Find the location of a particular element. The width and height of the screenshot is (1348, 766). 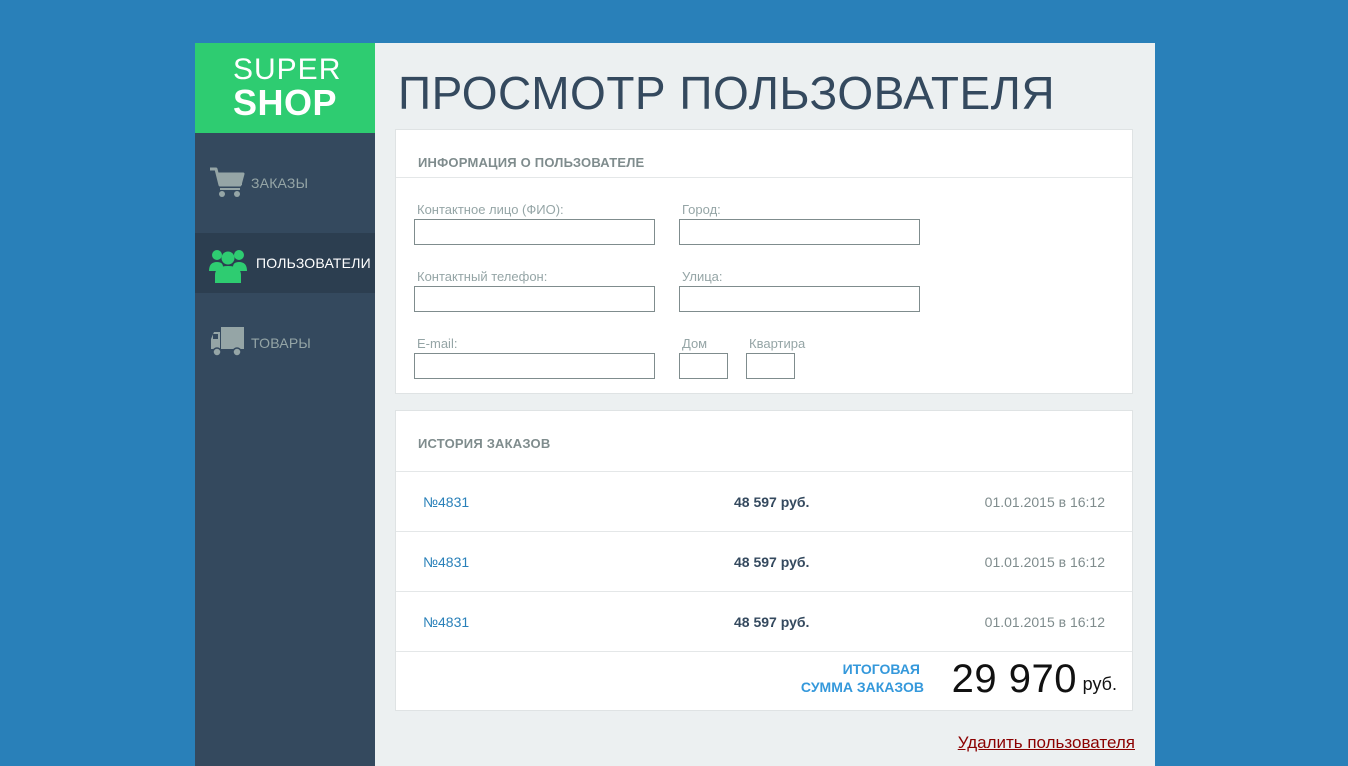

contact-name-label: Контактное лицо (ФИО): is located at coordinates (490, 209).